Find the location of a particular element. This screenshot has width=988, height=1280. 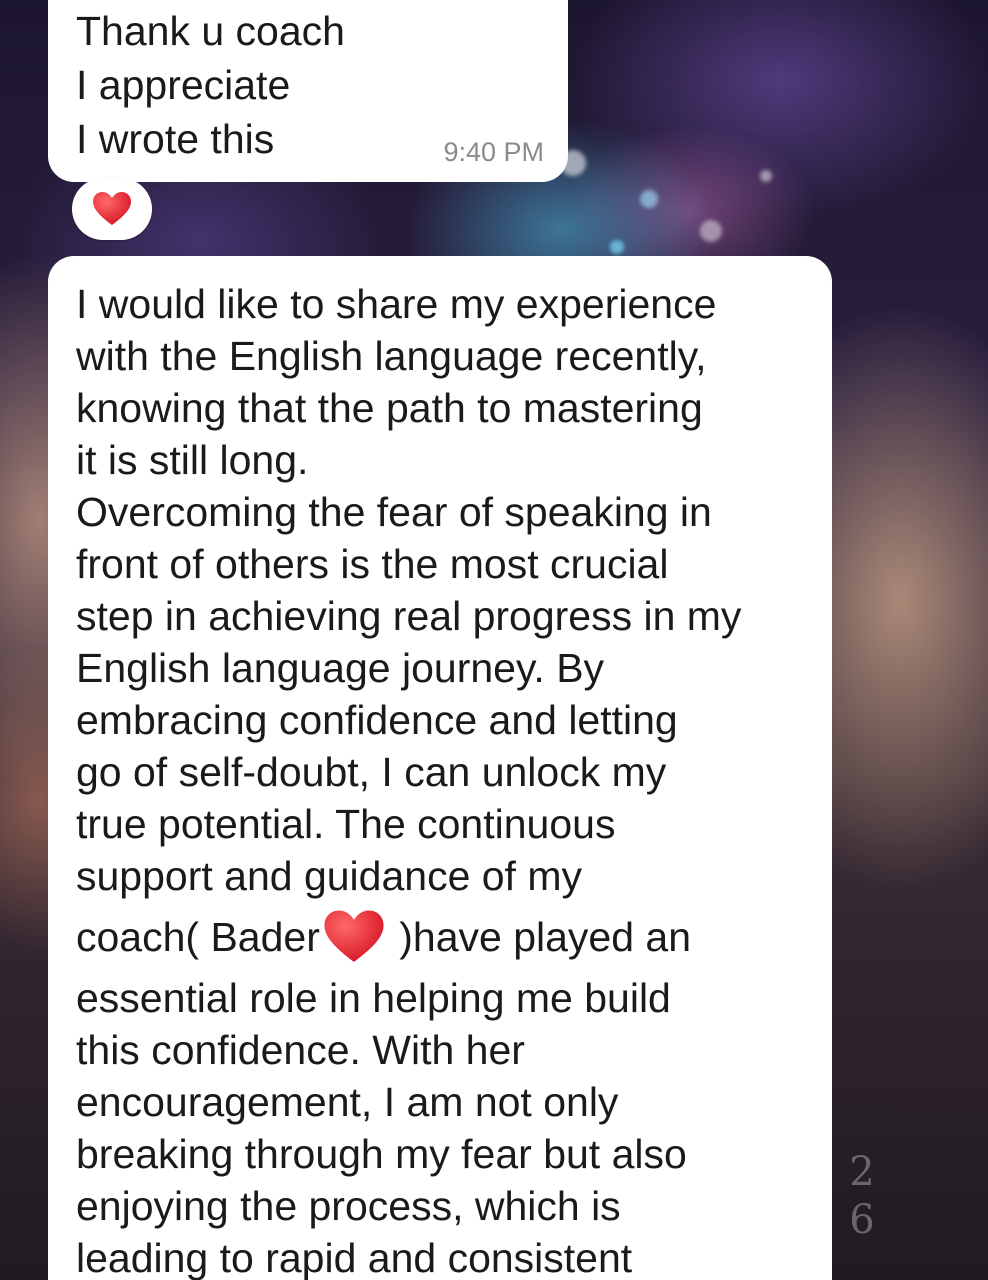

message-line-with-emoji: coach( Bader )have played an is located at coordinates (441, 939).